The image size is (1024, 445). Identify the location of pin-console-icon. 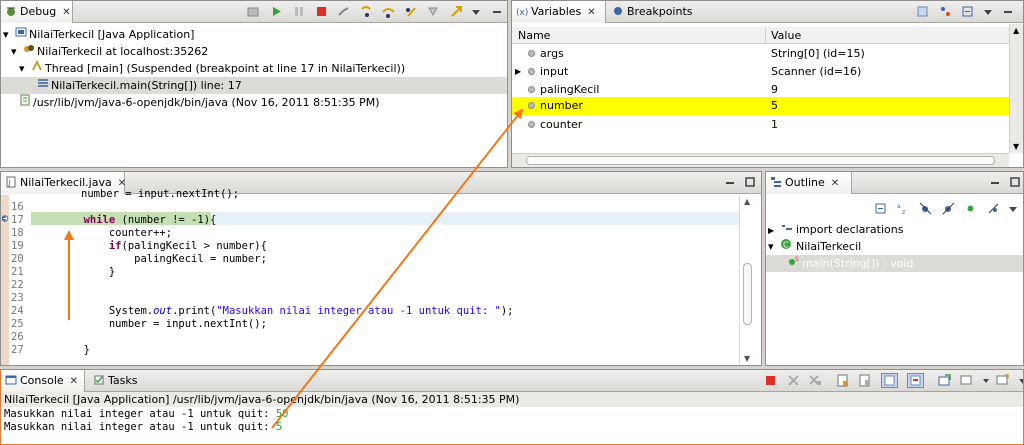
(944, 380).